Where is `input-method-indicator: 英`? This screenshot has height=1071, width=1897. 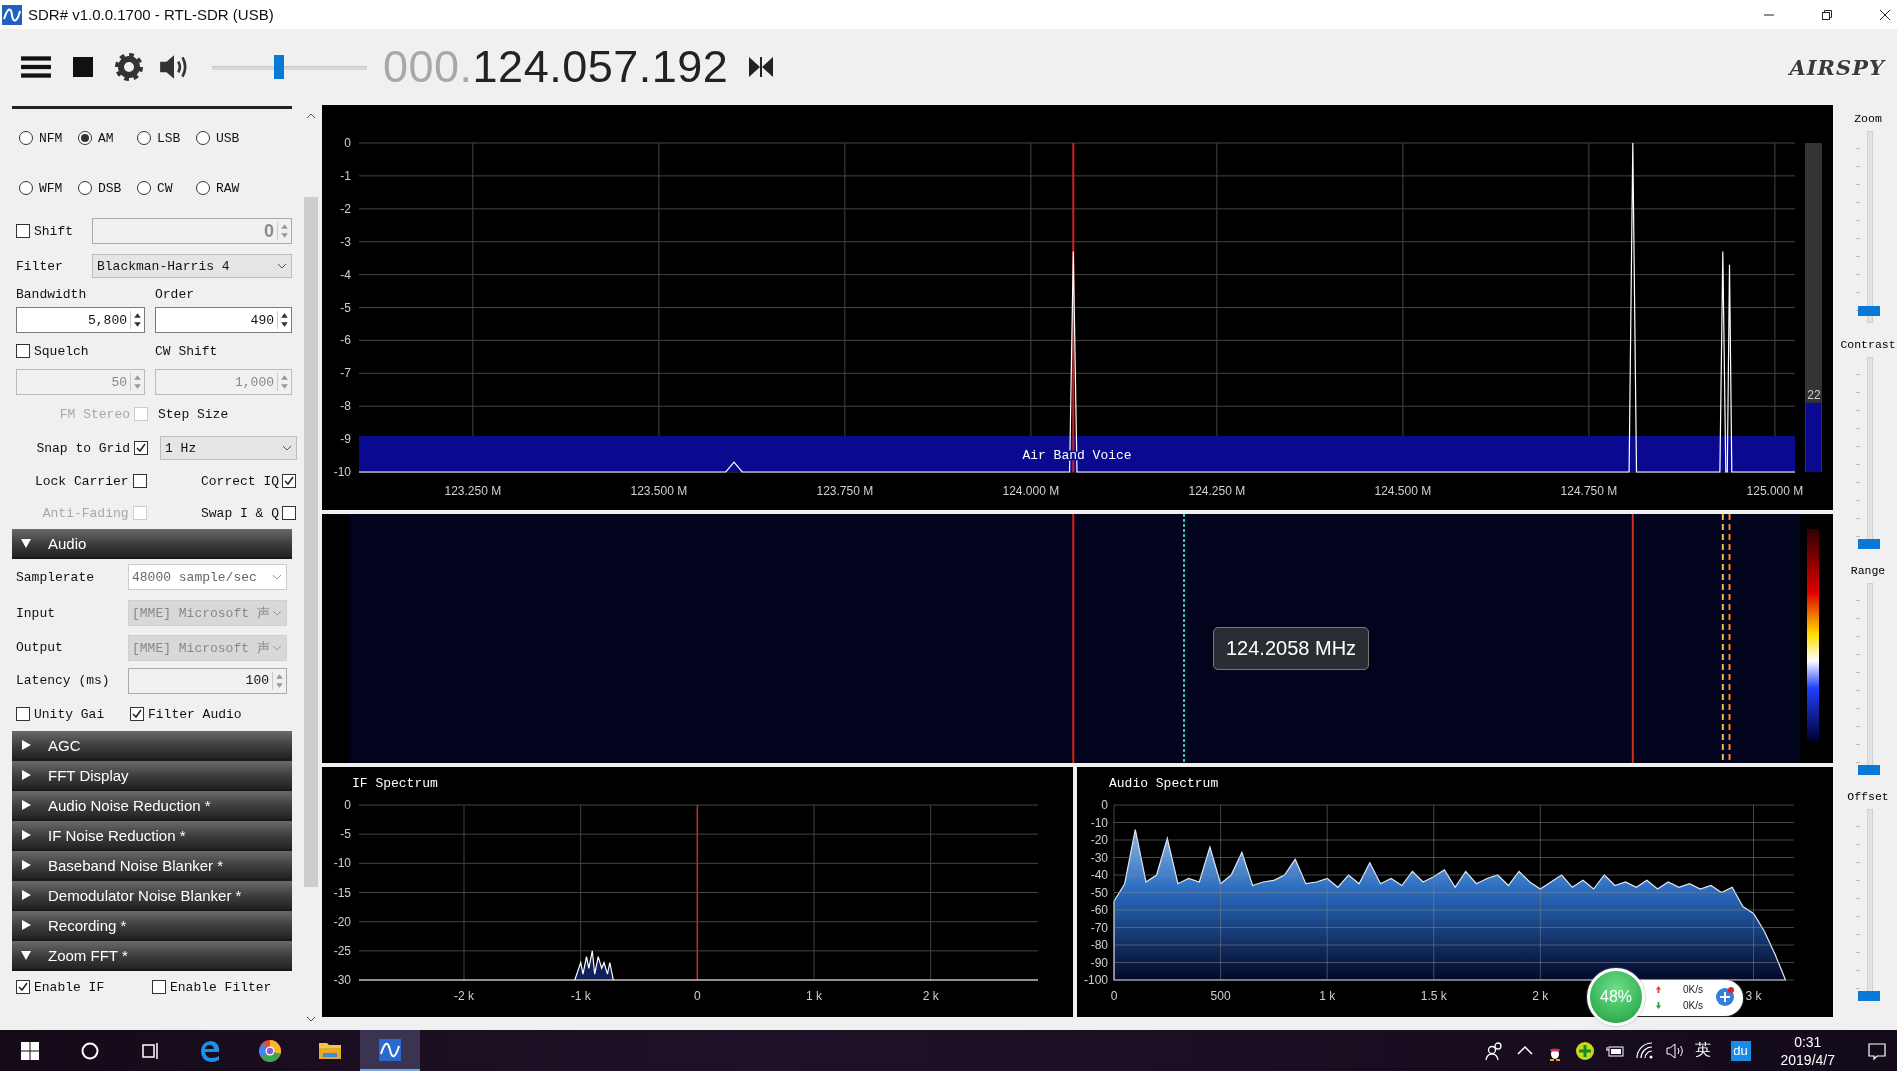
input-method-indicator: 英 is located at coordinates (1702, 1050).